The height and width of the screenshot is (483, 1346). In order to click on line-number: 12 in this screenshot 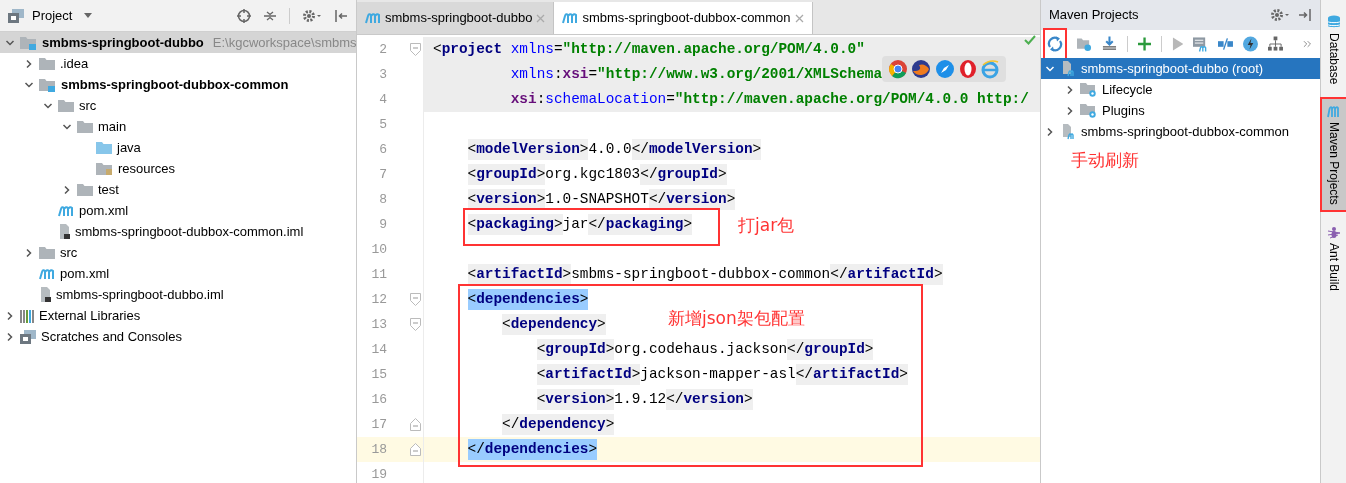, I will do `click(378, 299)`.